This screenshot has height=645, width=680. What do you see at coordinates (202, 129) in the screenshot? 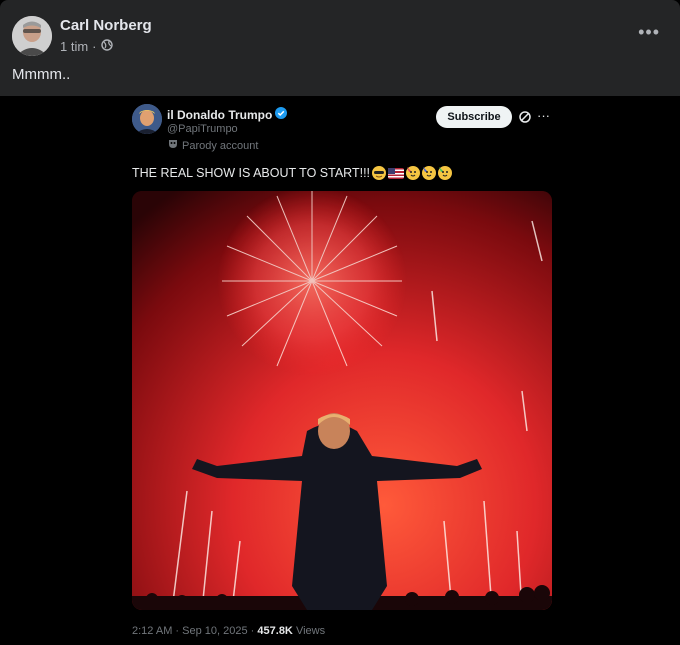
I see `tweet-handle: @PapiTrumpo` at bounding box center [202, 129].